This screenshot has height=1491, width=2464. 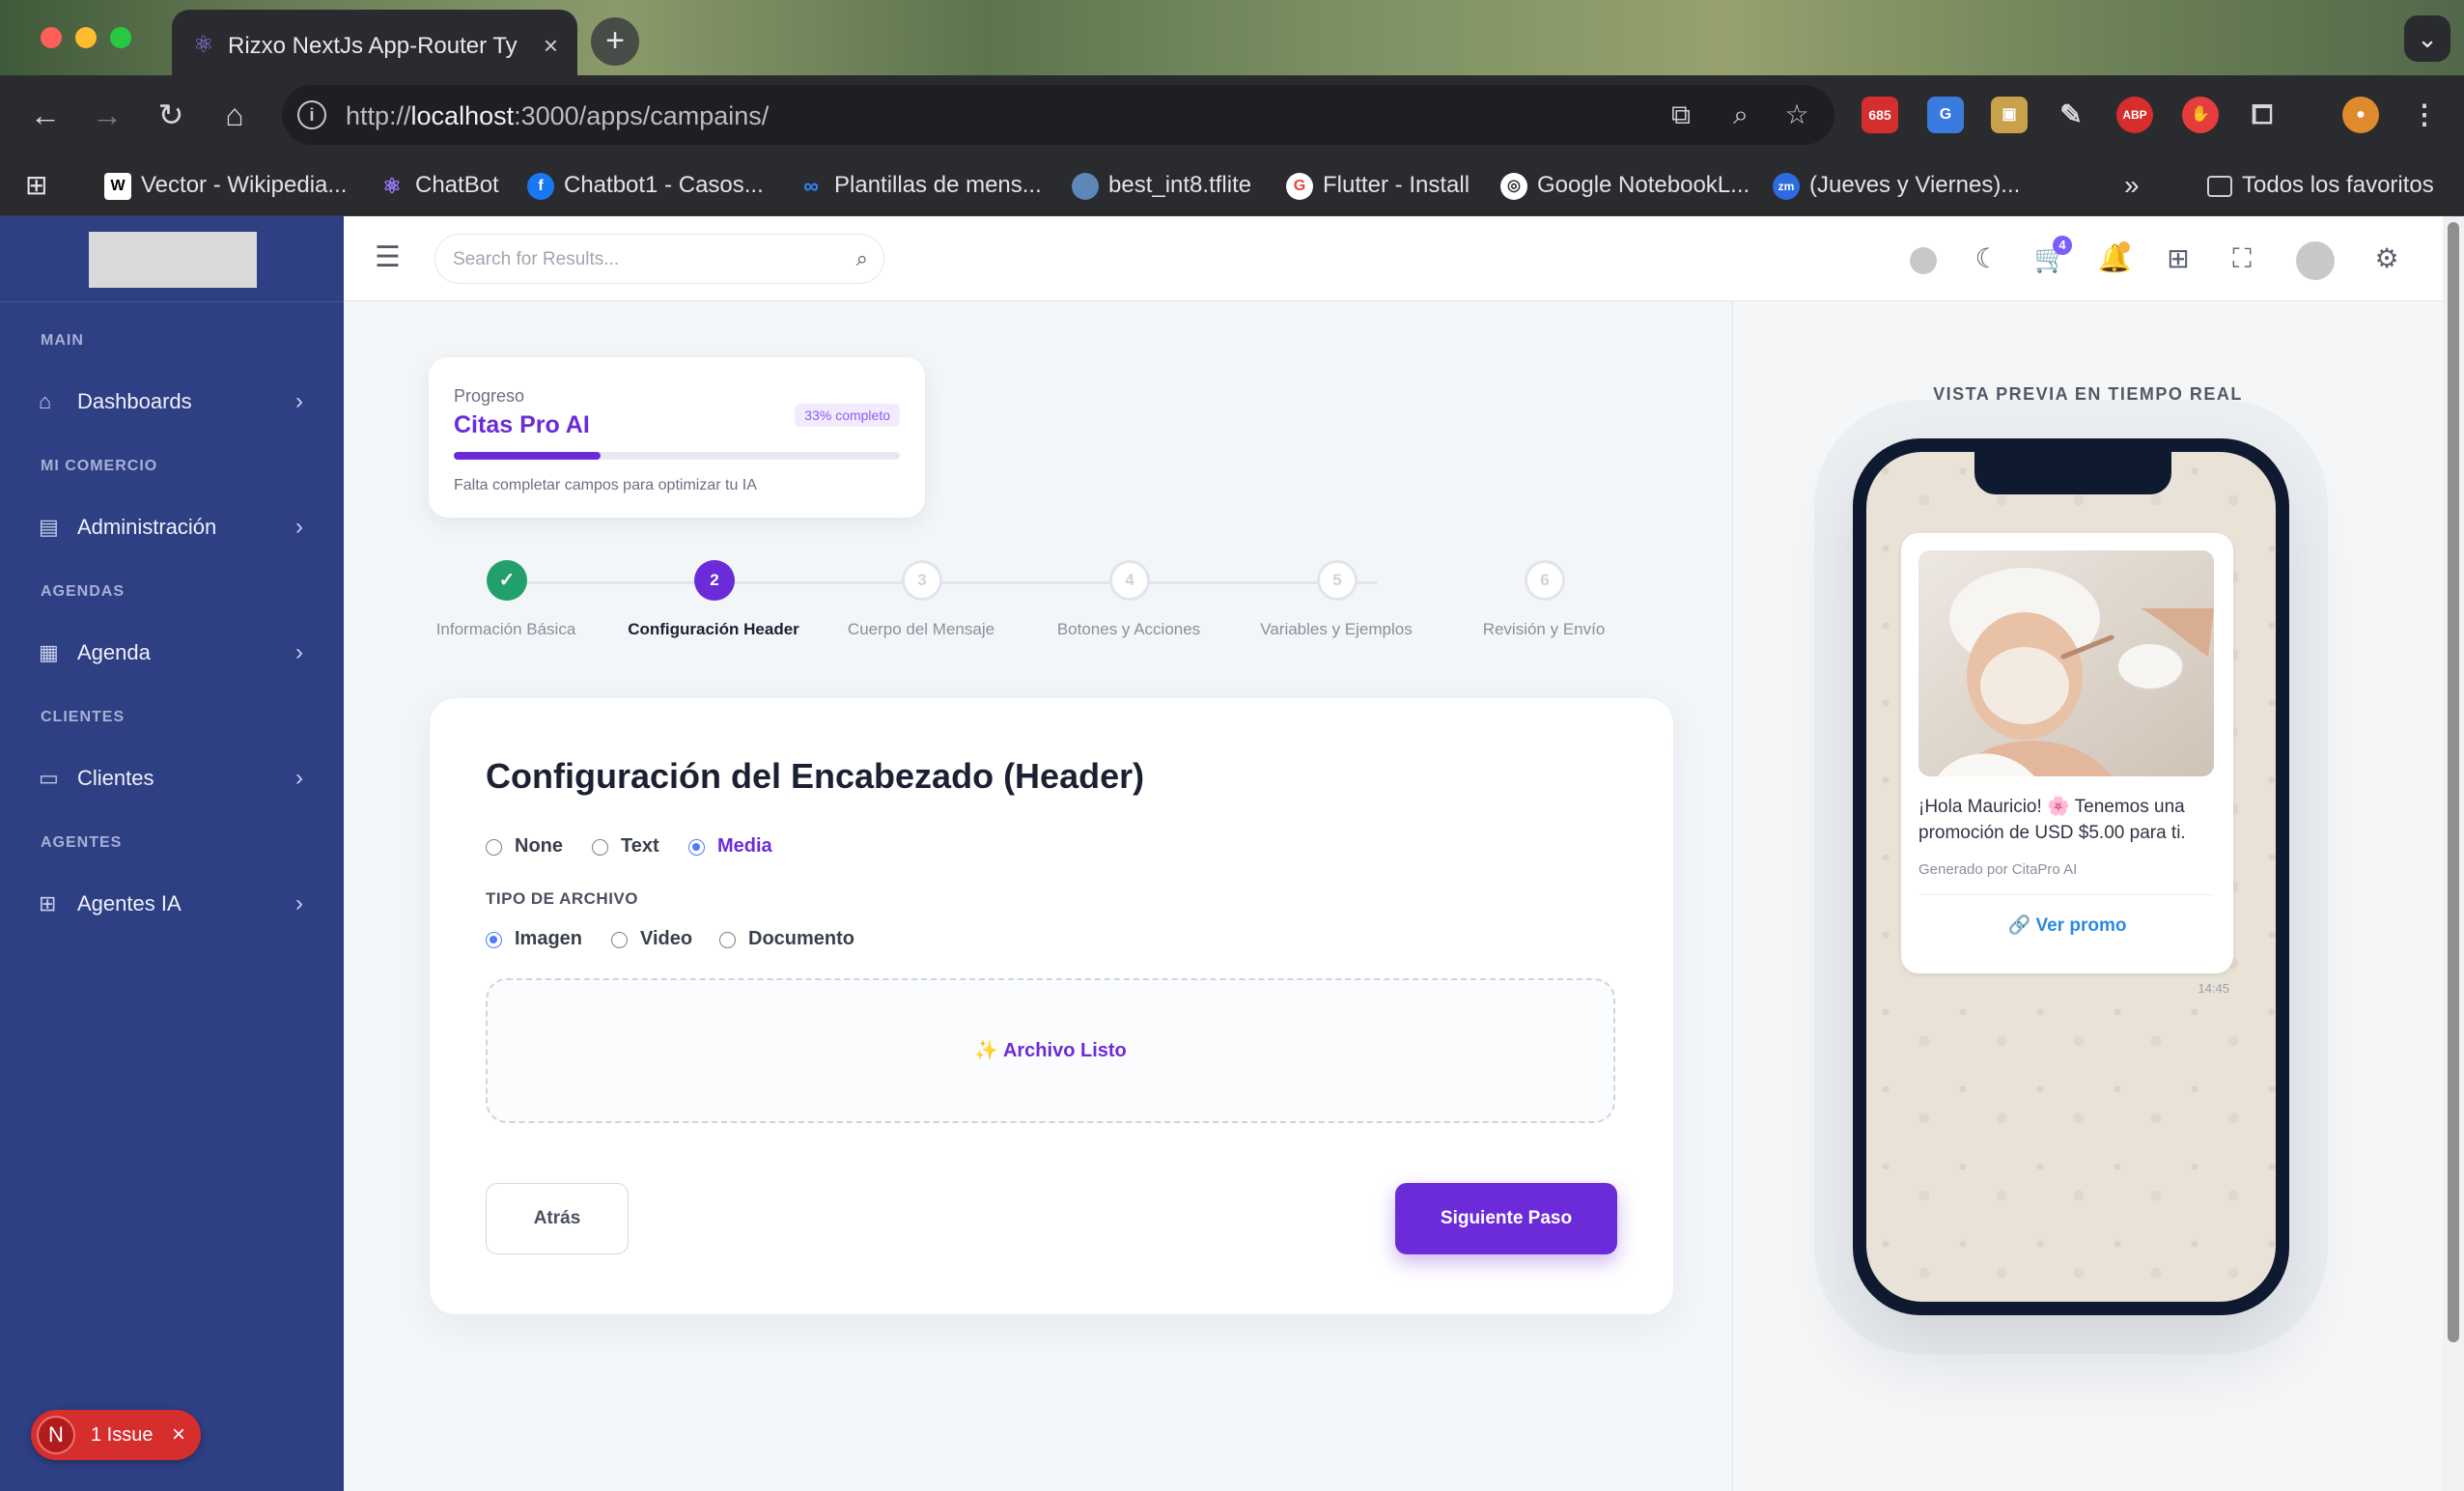 What do you see at coordinates (118, 186) in the screenshot?
I see `wikipedia-icon: W` at bounding box center [118, 186].